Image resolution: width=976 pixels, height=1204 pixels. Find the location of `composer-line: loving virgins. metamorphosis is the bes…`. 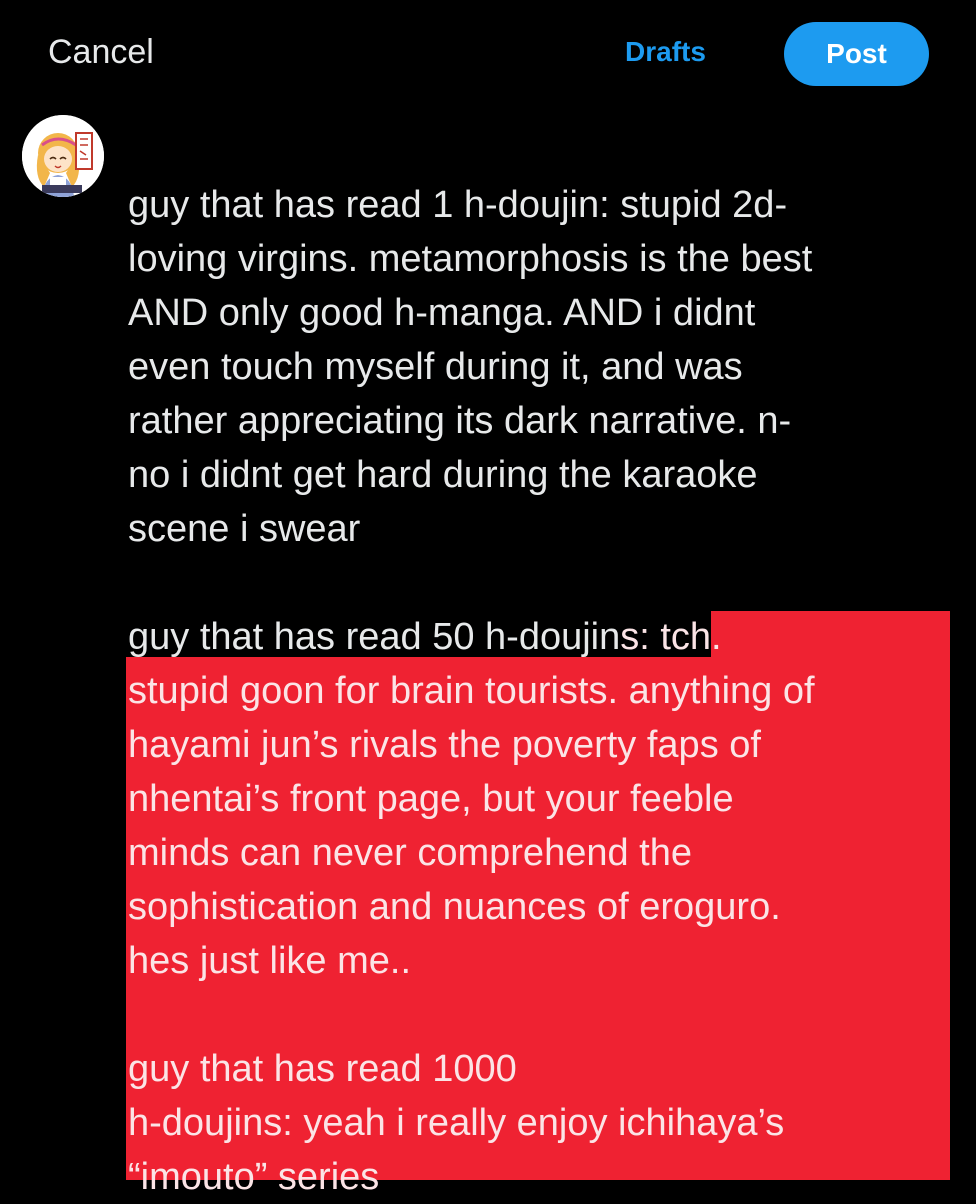

composer-line: loving virgins. metamorphosis is the bes… is located at coordinates (470, 259).